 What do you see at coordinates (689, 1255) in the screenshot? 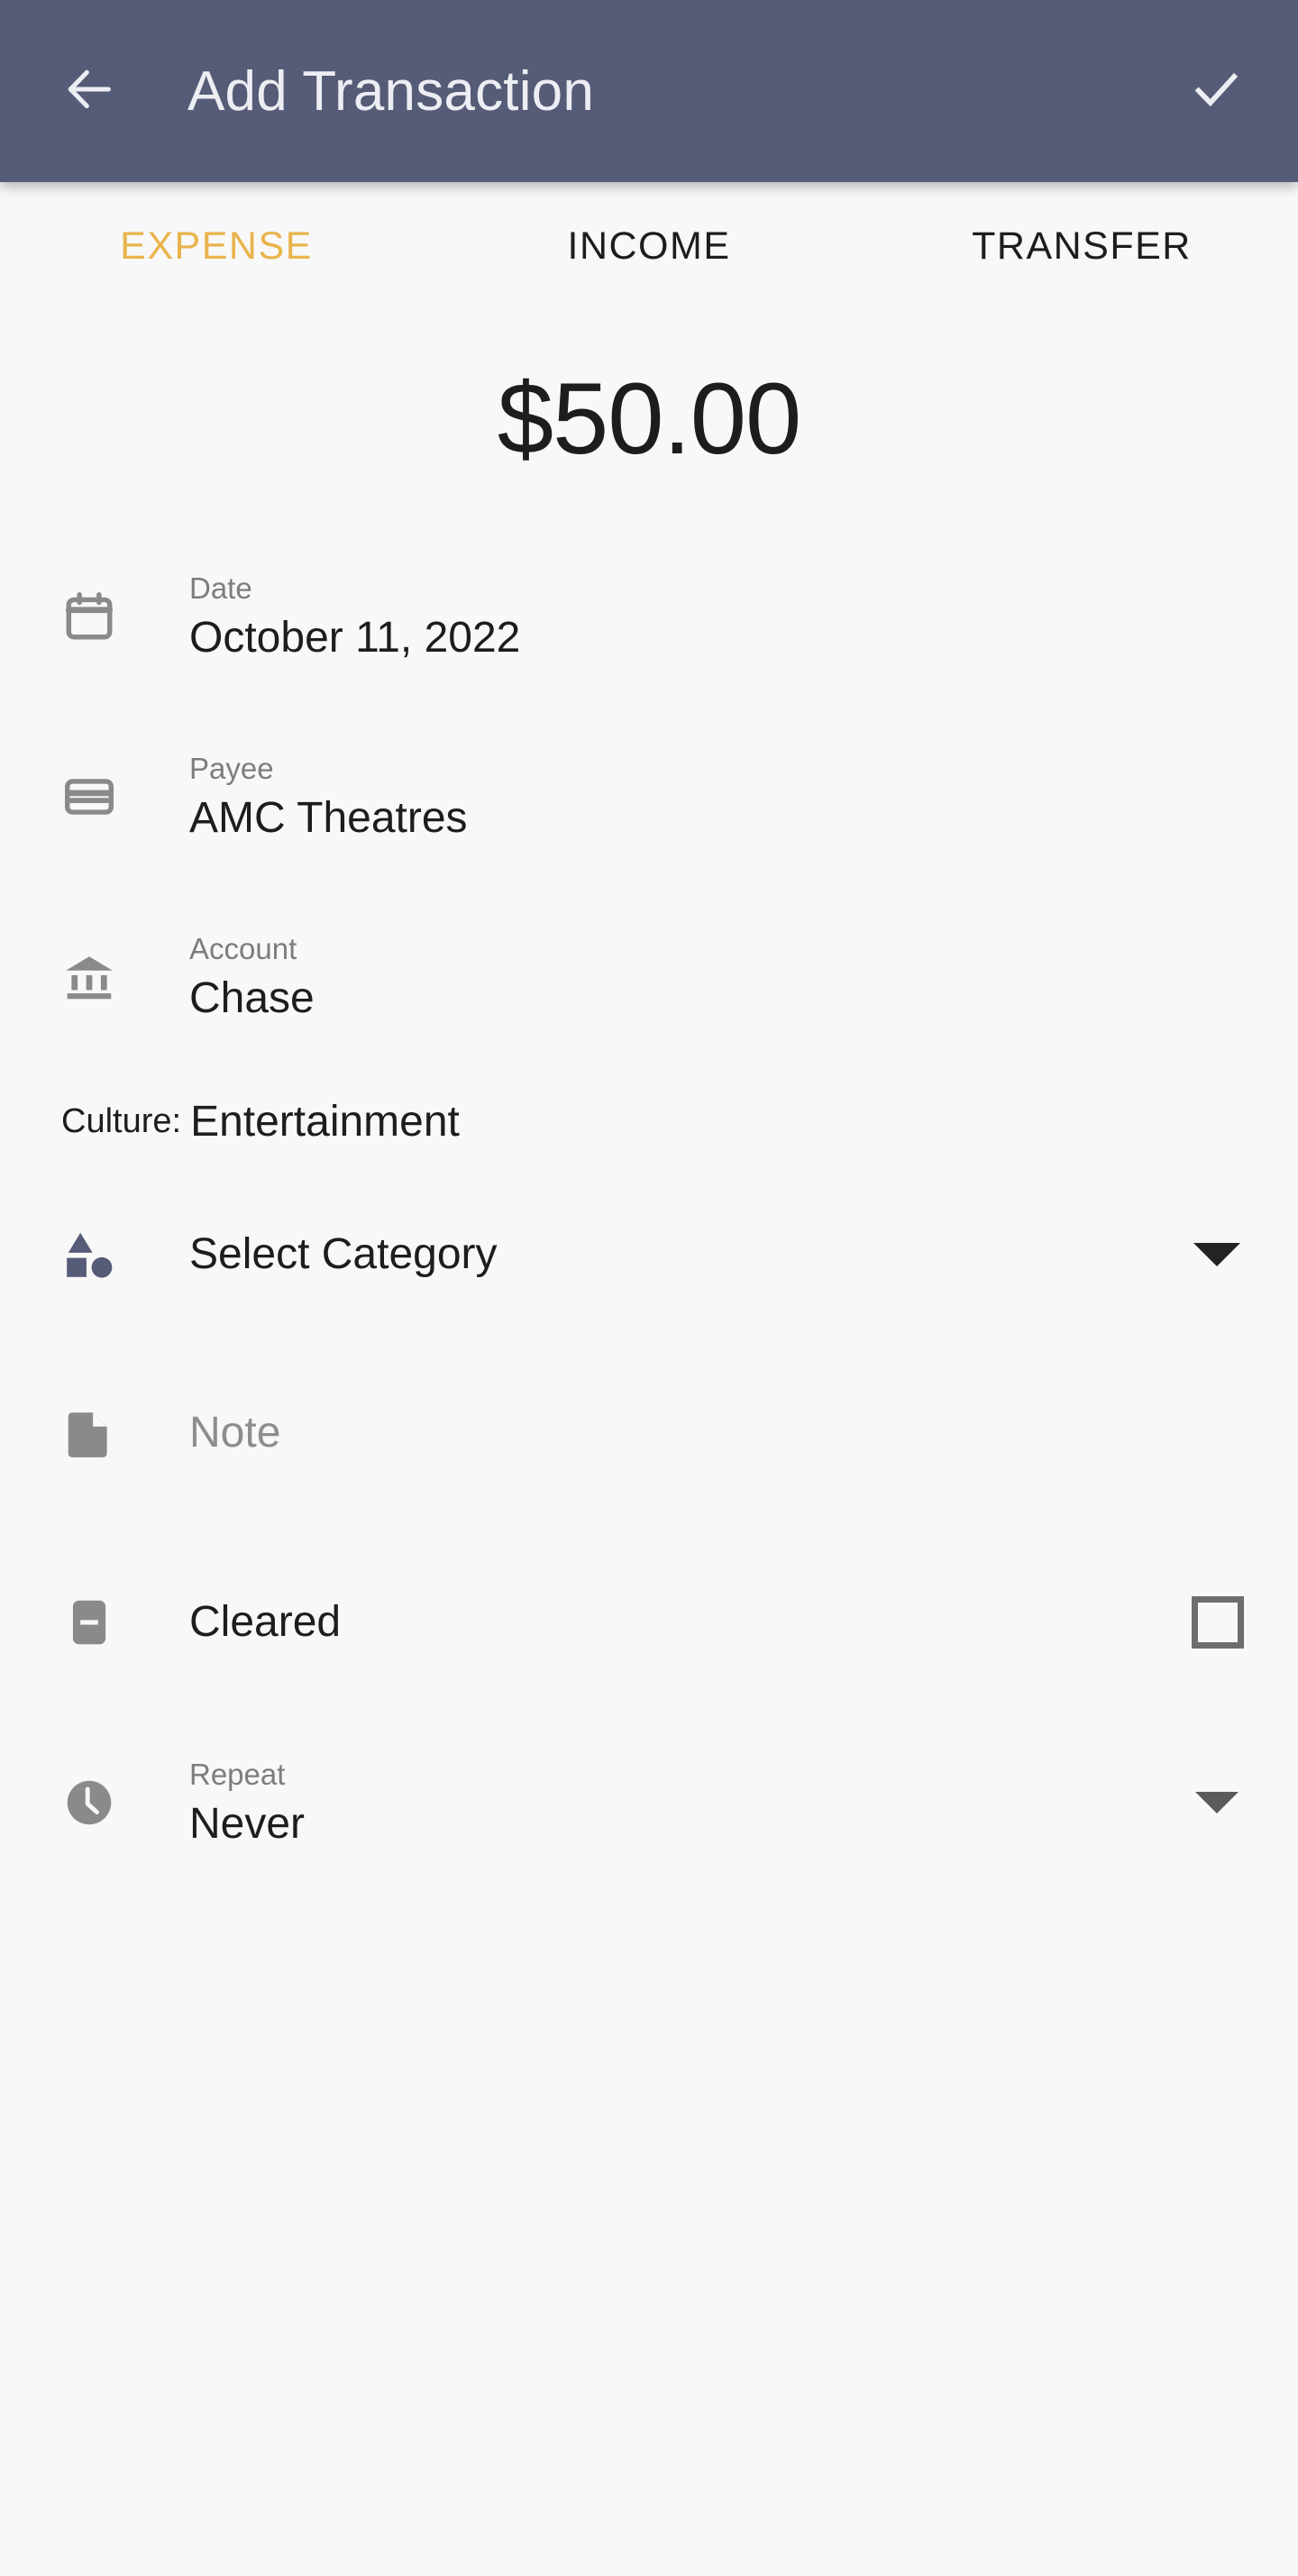
I see `field-category-body: Select Category` at bounding box center [689, 1255].